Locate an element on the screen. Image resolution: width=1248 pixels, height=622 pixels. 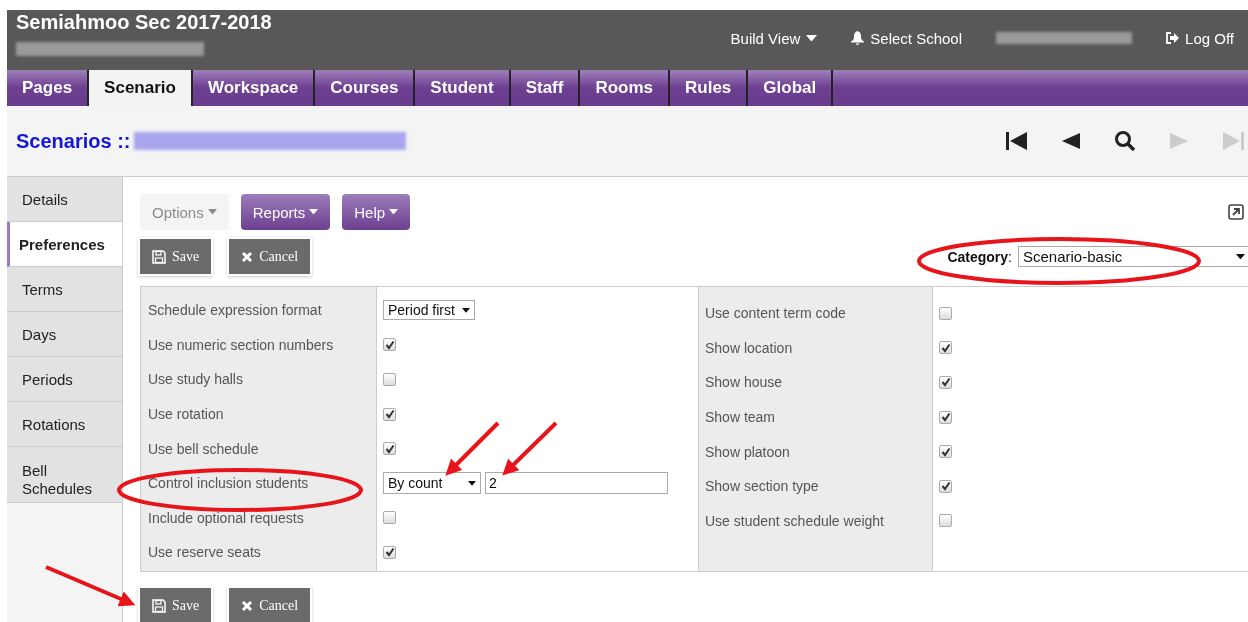
sidebar-item: Periods is located at coordinates (64, 379).